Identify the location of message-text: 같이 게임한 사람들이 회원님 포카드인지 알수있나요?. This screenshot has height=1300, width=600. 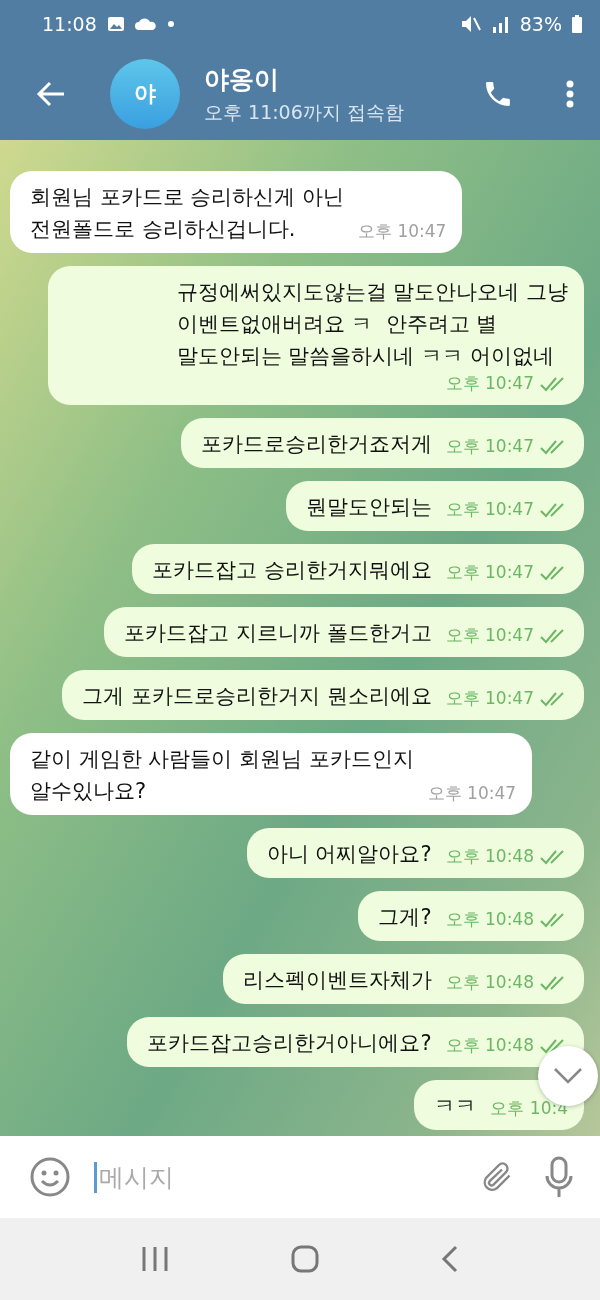
(222, 775).